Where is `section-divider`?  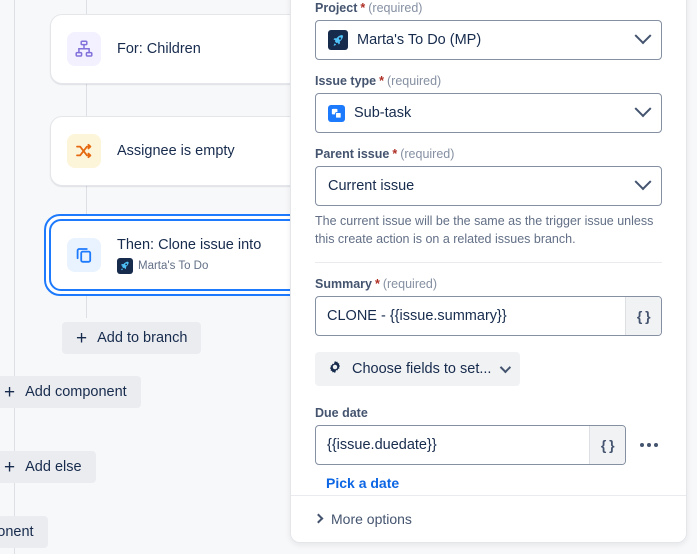
section-divider is located at coordinates (488, 263).